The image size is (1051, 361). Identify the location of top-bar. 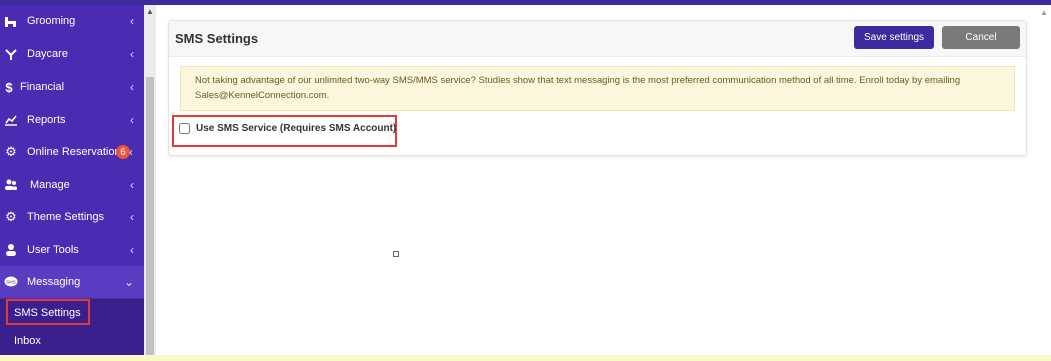
(525, 2).